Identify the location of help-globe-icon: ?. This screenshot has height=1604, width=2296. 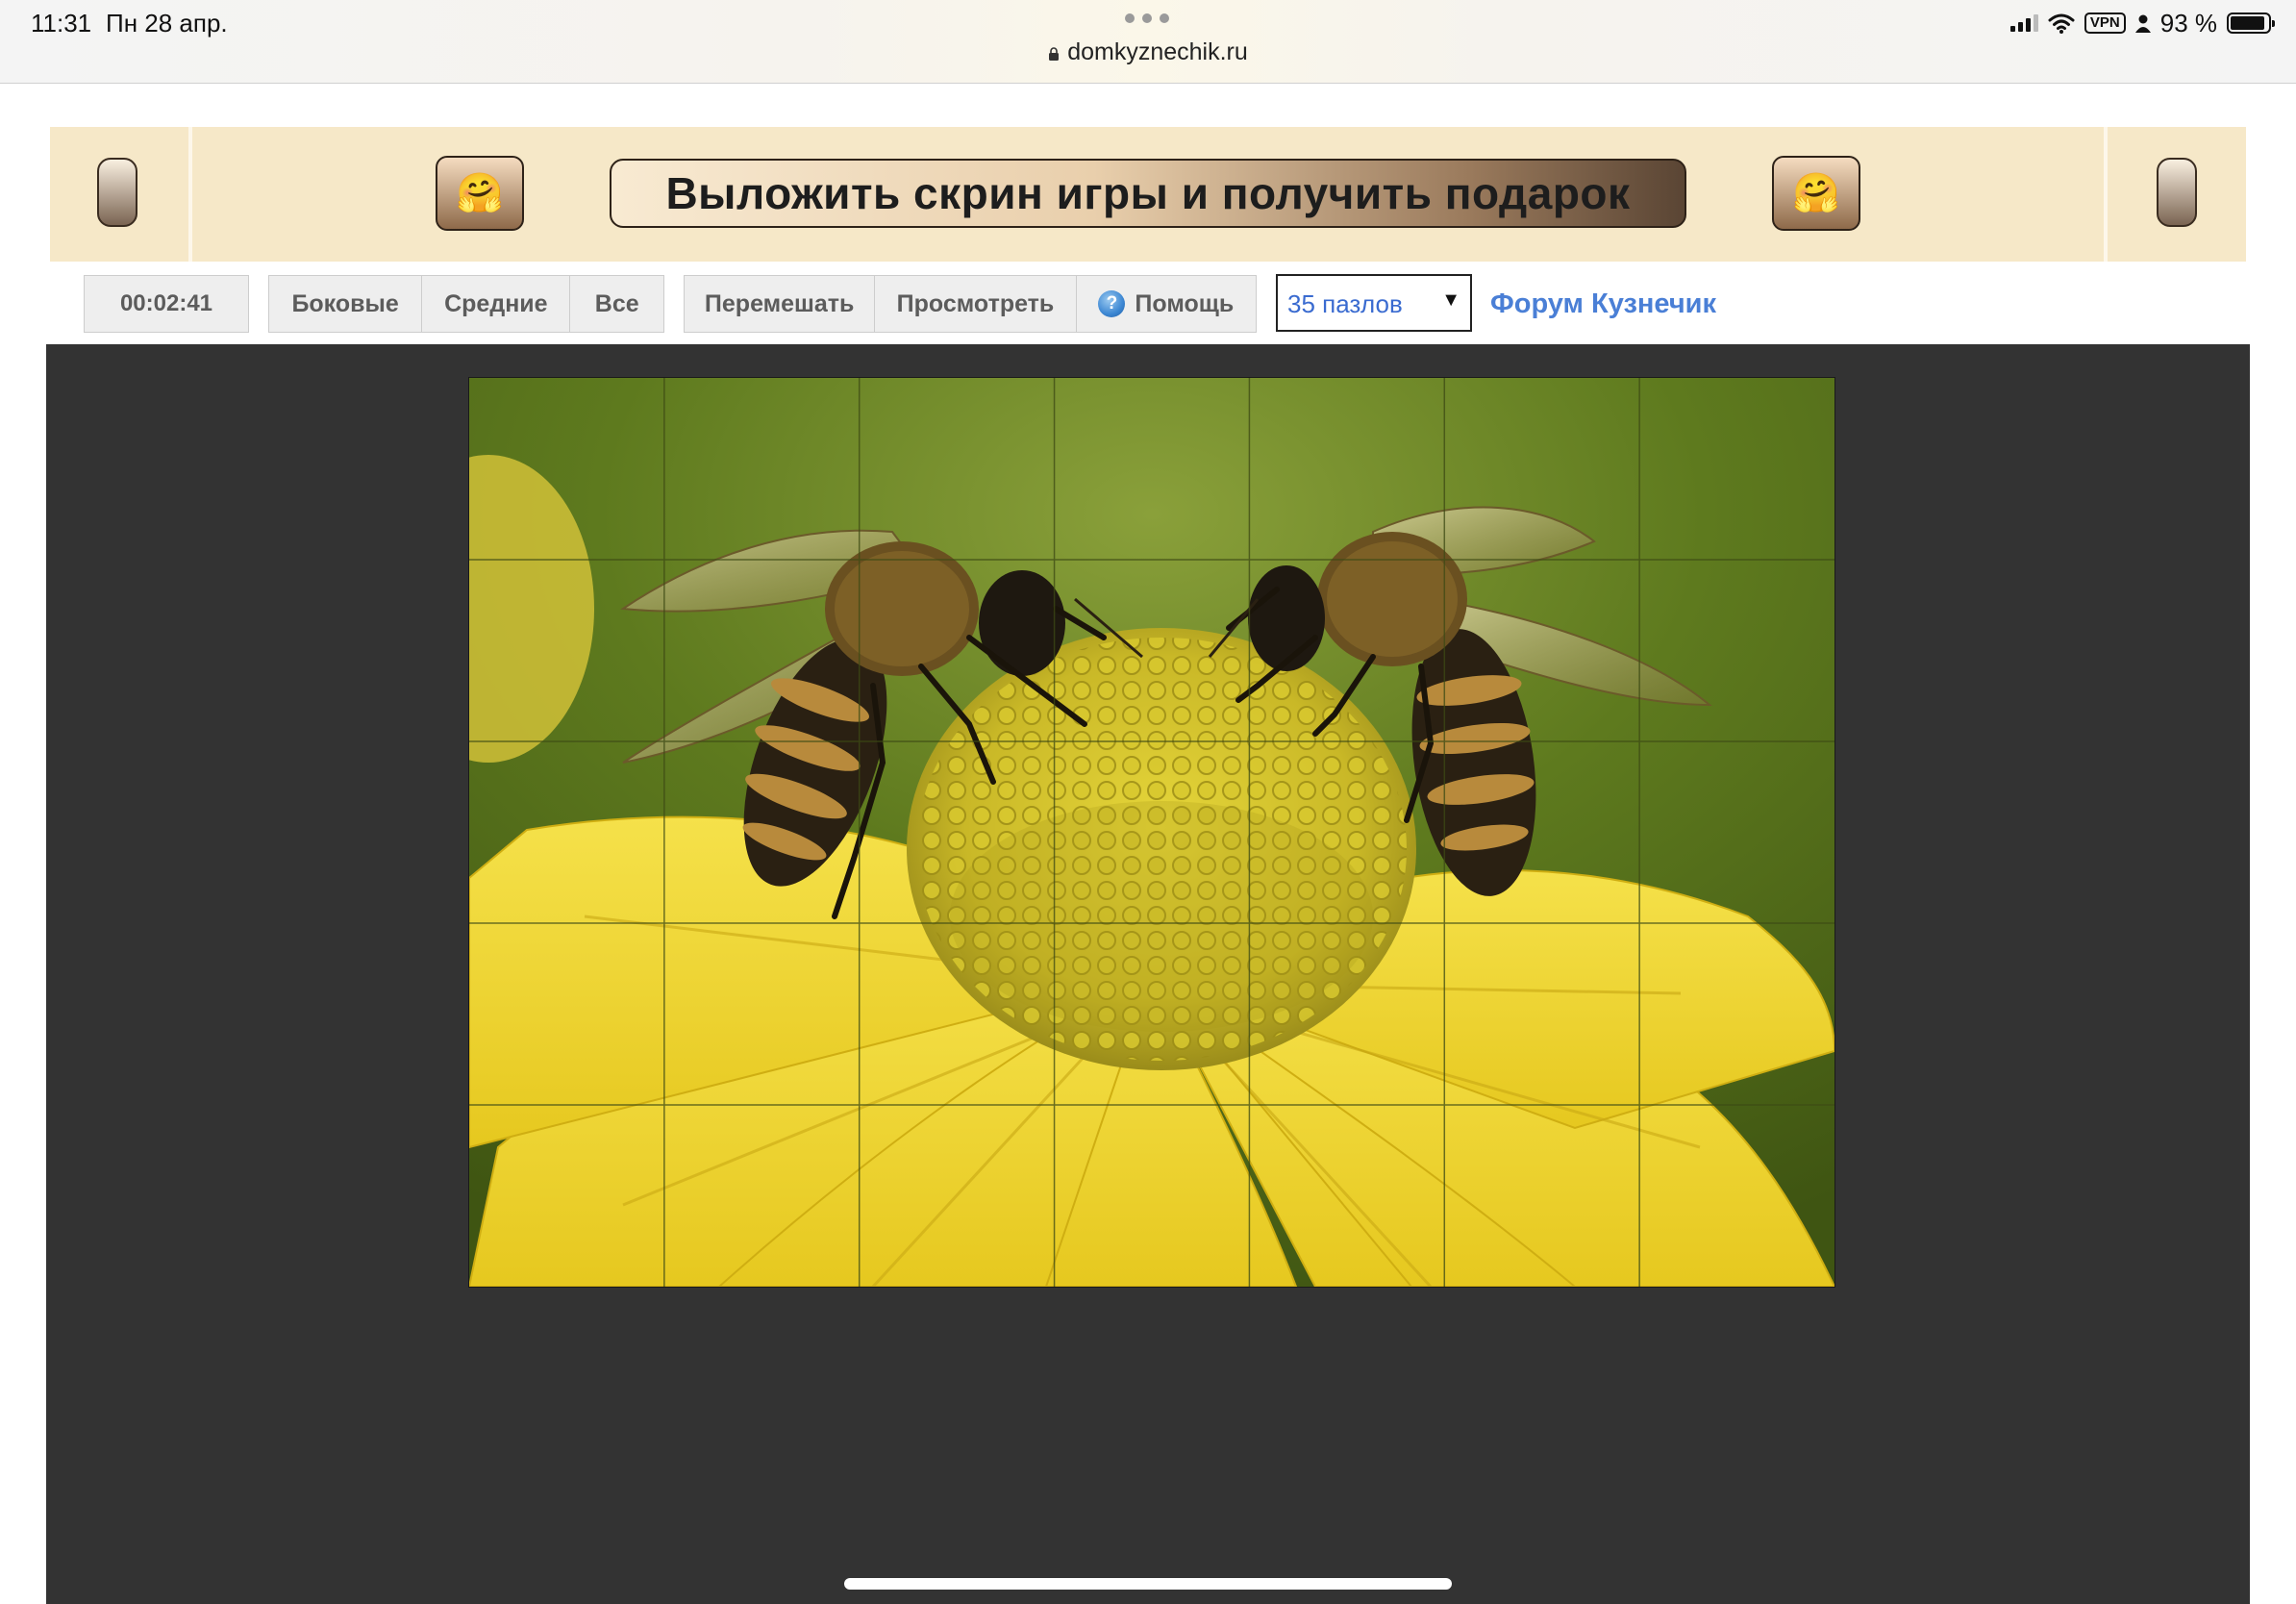
(1112, 303).